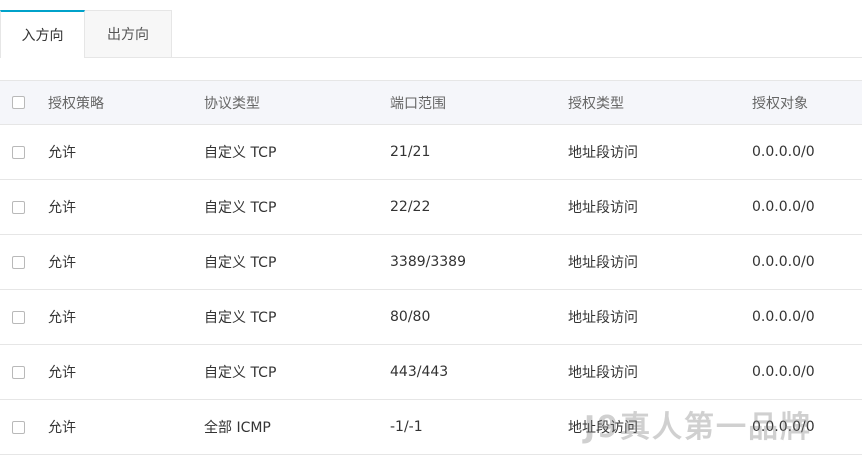 This screenshot has width=862, height=459. I want to click on column-header-protocol: 协议类型, so click(232, 103).